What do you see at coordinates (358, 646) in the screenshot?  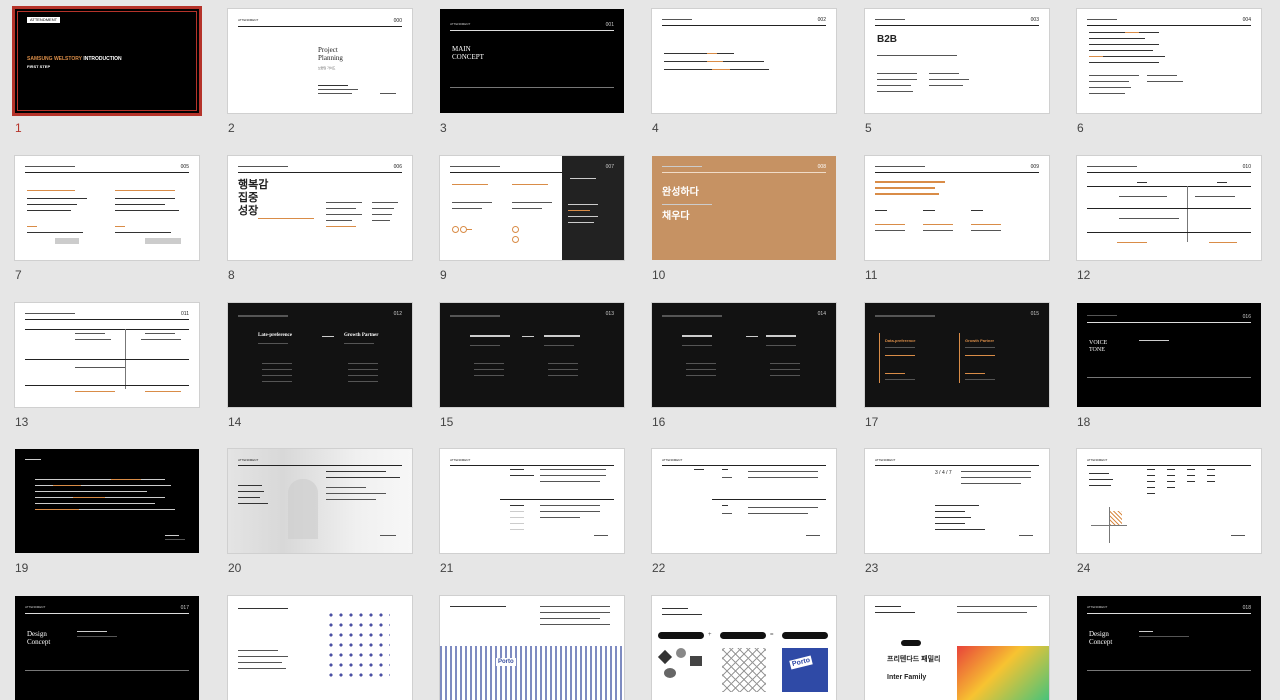 I see `icon-grid` at bounding box center [358, 646].